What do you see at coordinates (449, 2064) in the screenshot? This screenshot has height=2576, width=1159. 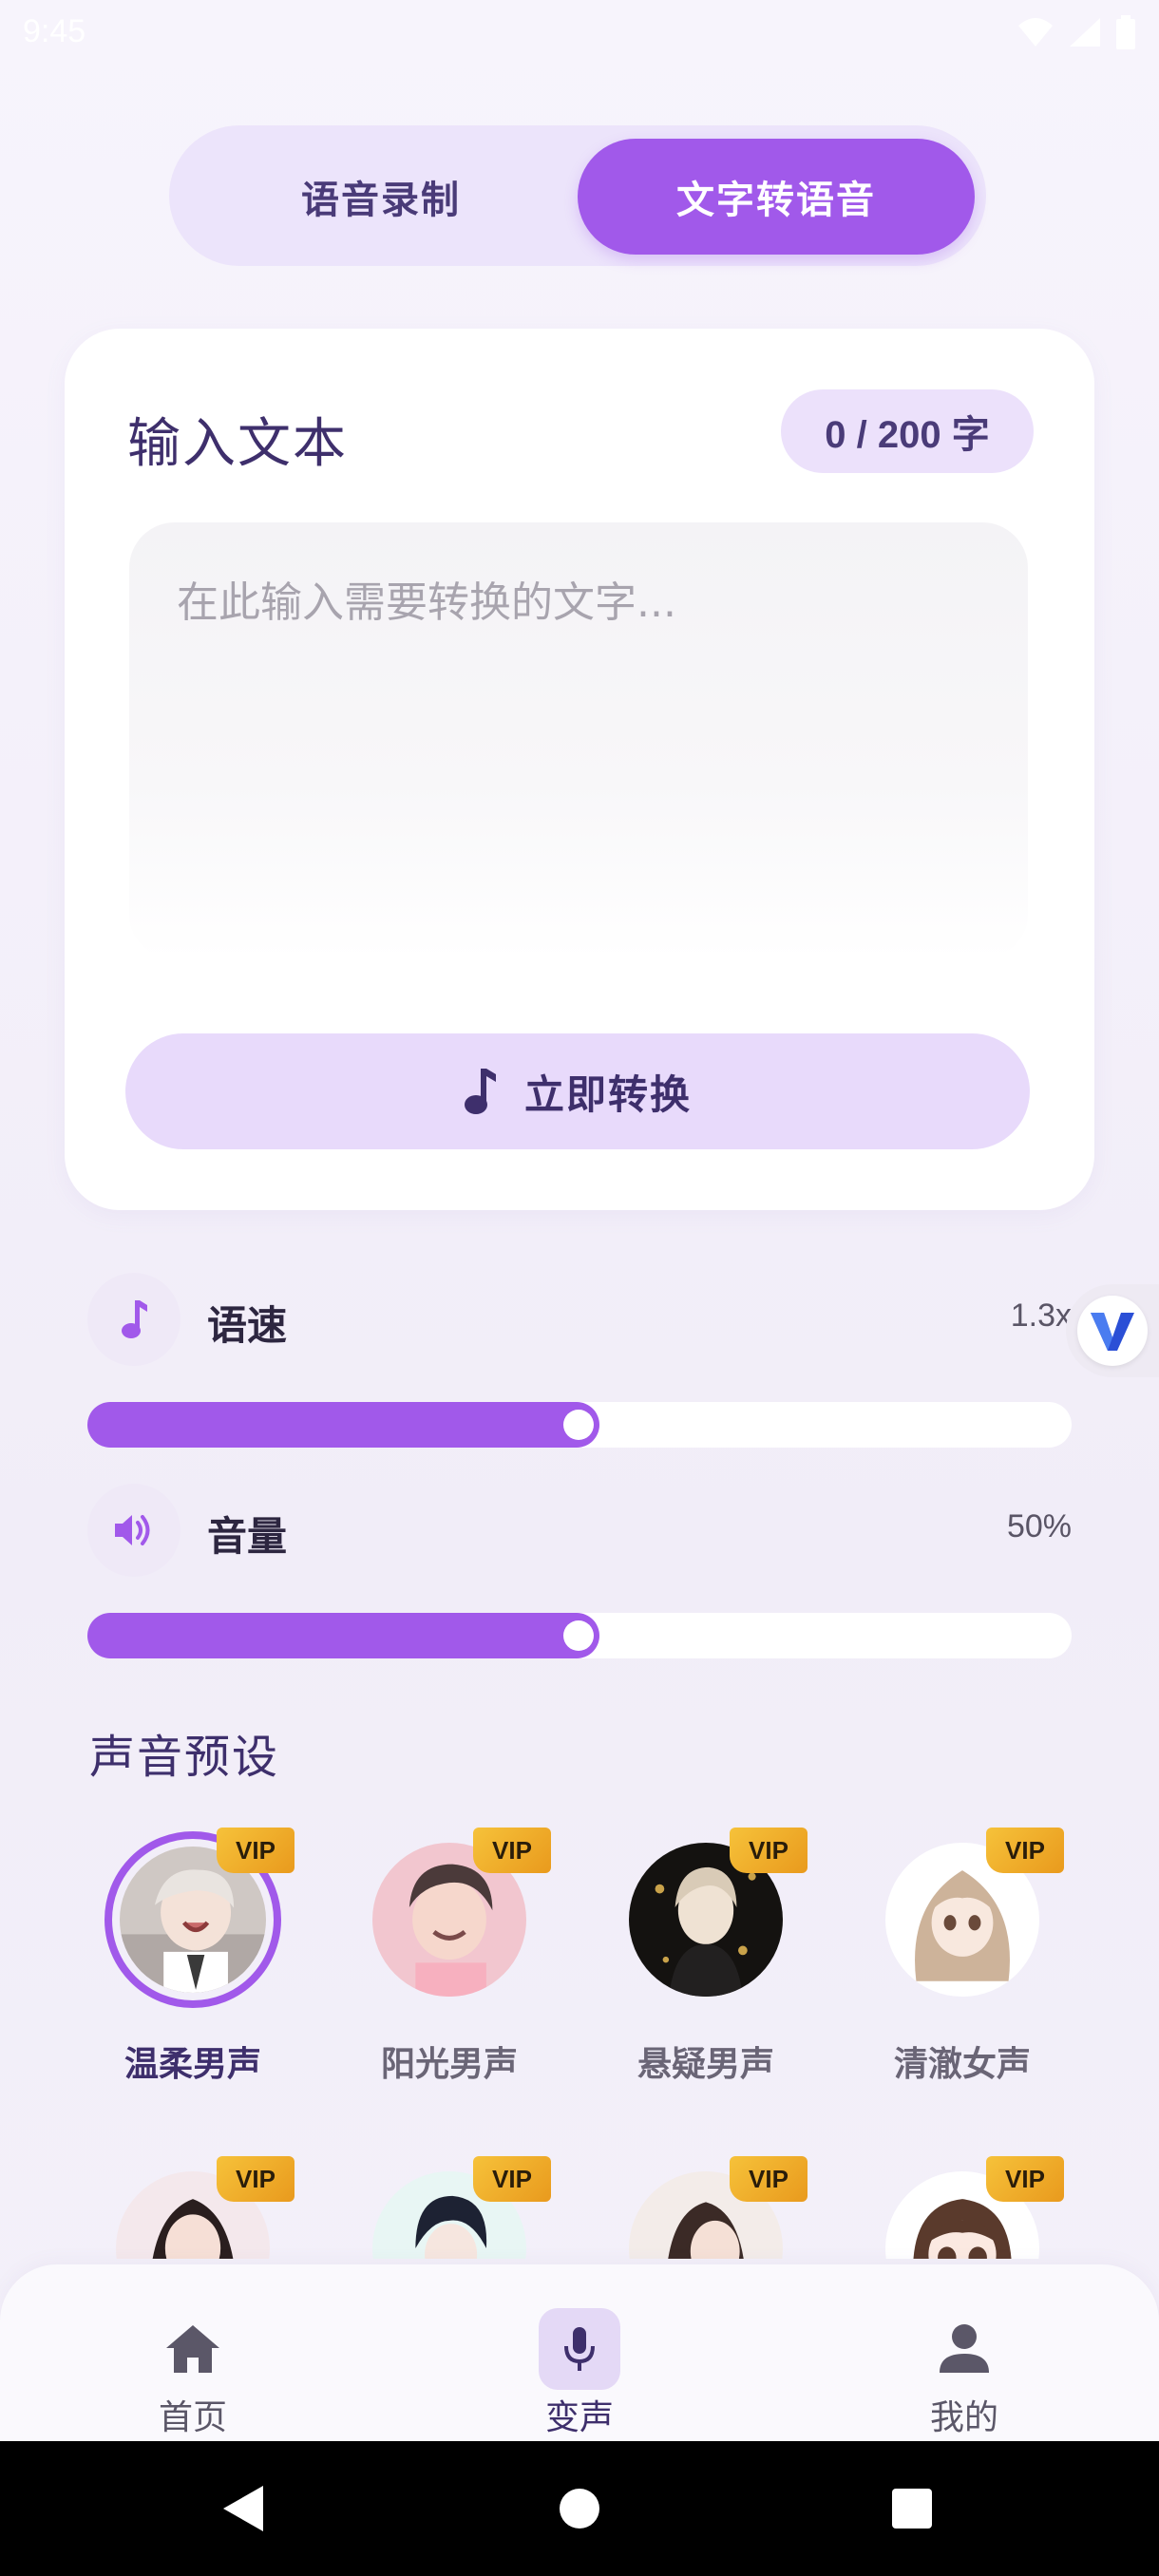 I see `preset-name: 阳光男声` at bounding box center [449, 2064].